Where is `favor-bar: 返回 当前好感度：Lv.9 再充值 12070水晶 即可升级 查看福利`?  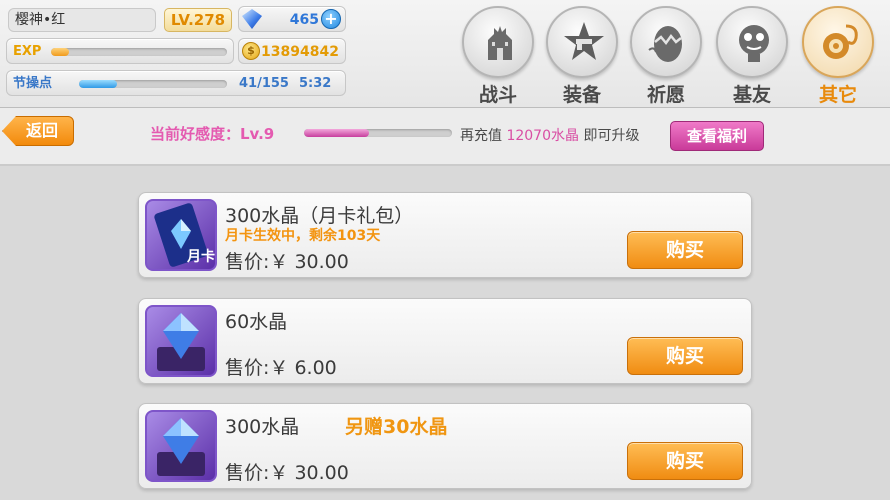 favor-bar: 返回 当前好感度：Lv.9 再充值 12070水晶 即可升级 查看福利 is located at coordinates (445, 137).